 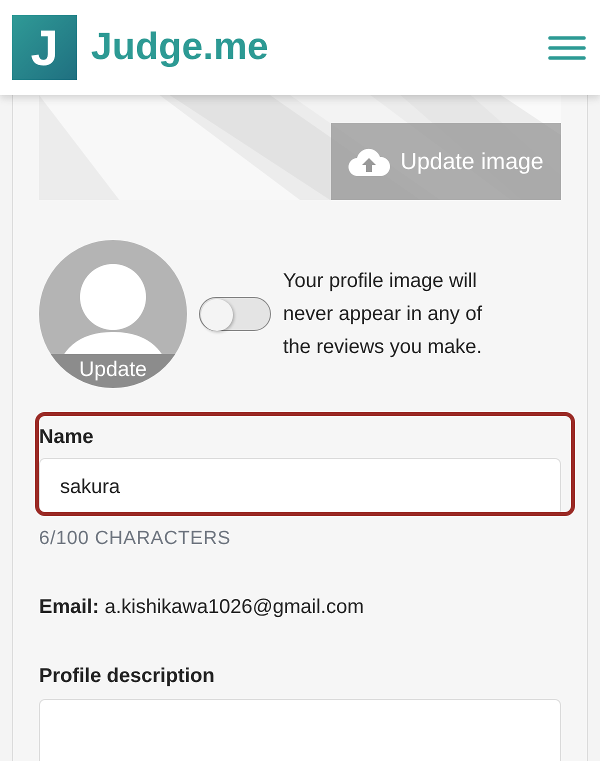 I want to click on brand-name: Judge.me, so click(x=180, y=47).